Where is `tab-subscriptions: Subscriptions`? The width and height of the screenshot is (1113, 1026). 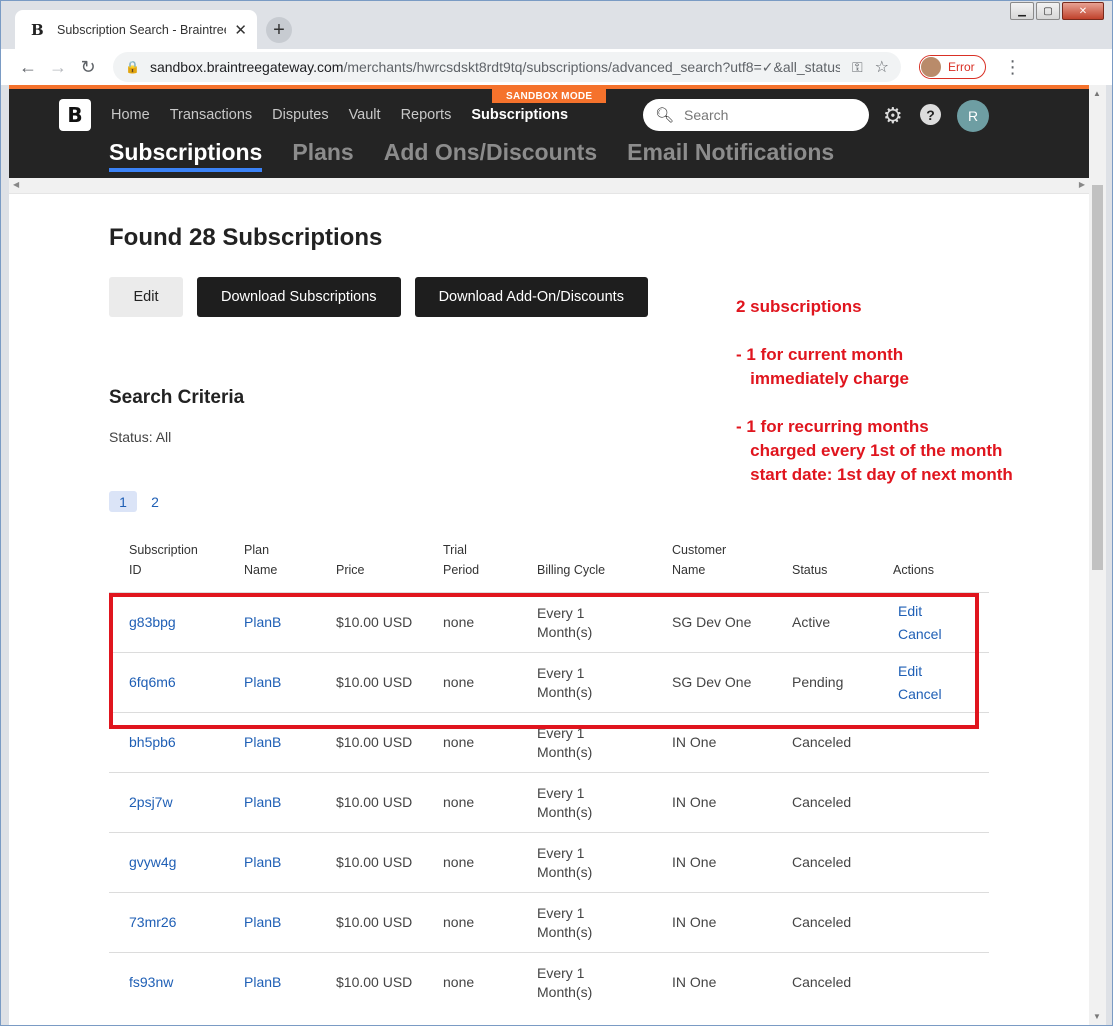
tab-subscriptions: Subscriptions is located at coordinates (186, 155).